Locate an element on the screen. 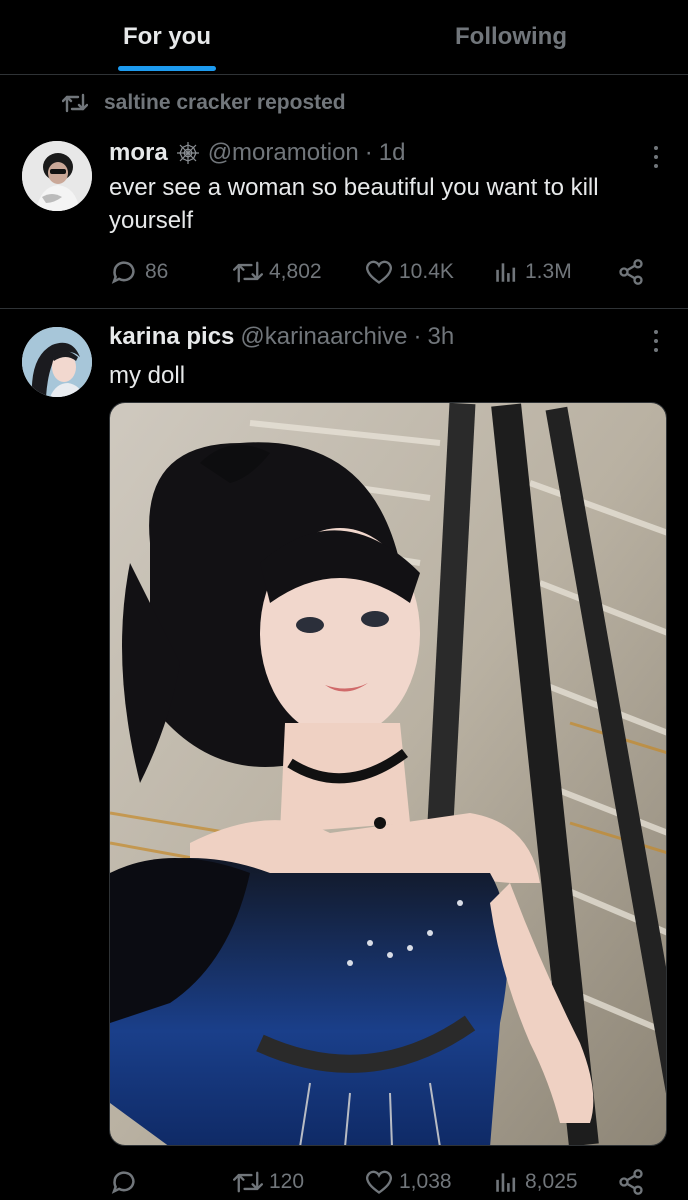 The width and height of the screenshot is (688, 1200). post-actions: 86 4,802 10.4K 1.3M is located at coordinates (379, 272).